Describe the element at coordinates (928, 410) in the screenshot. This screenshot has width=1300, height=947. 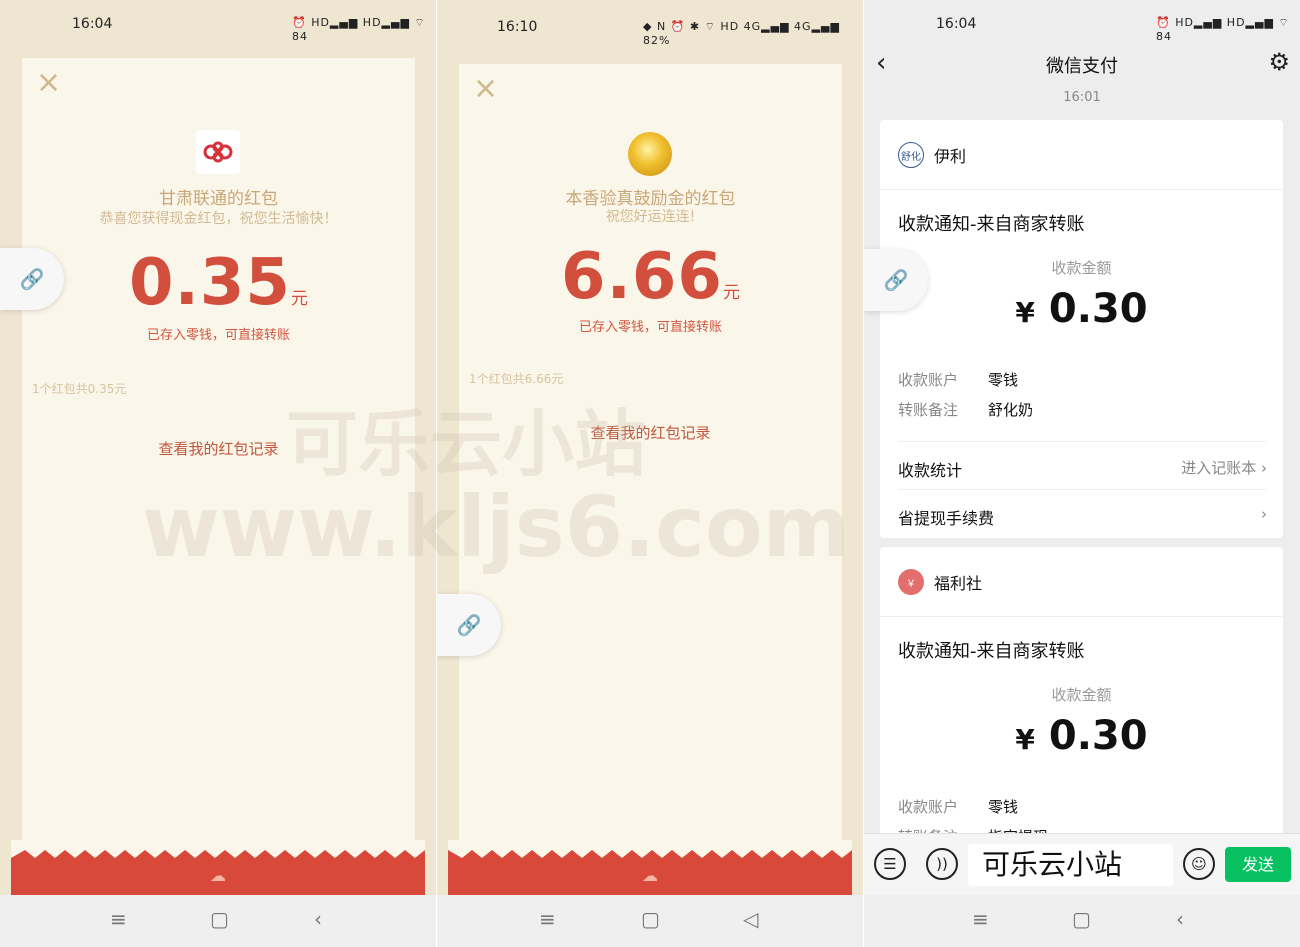
I see `detail-key: 转账备注` at that location.